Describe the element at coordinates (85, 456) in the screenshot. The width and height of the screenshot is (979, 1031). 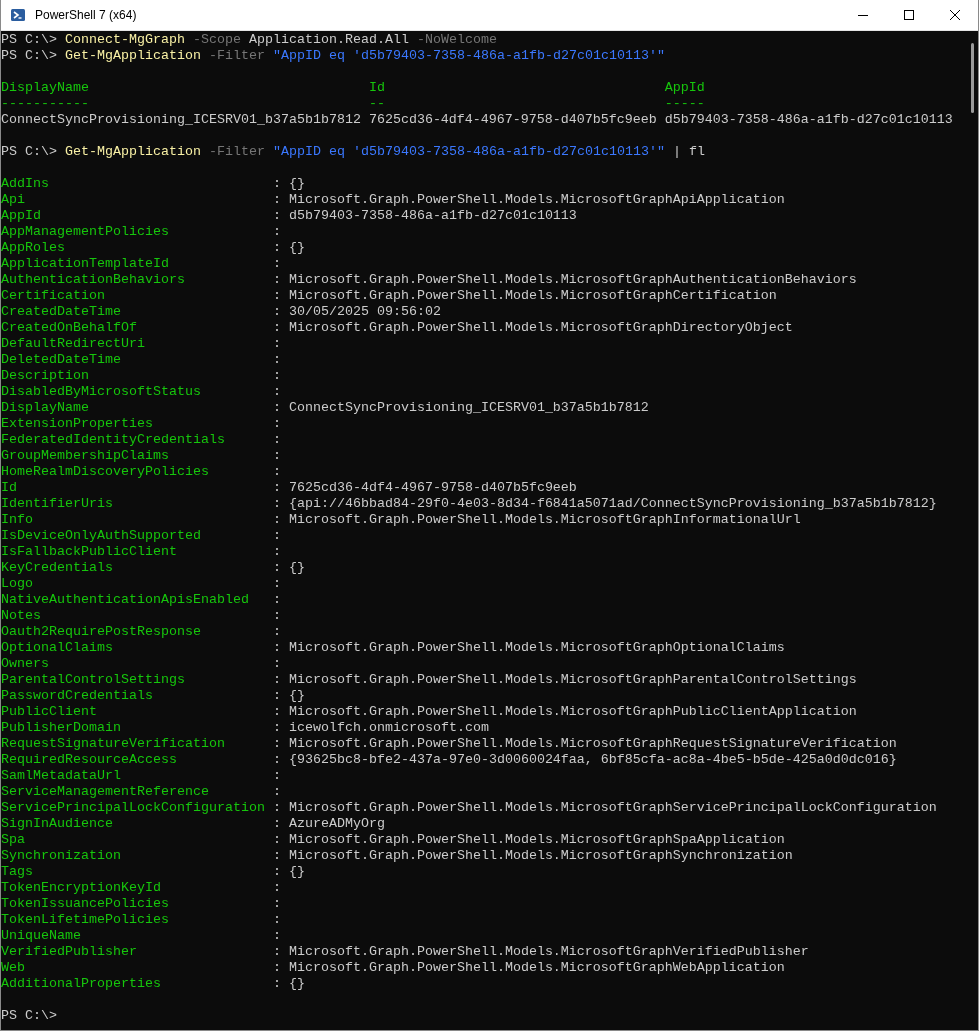
I see `property-name: GroupMembershipClaims` at that location.